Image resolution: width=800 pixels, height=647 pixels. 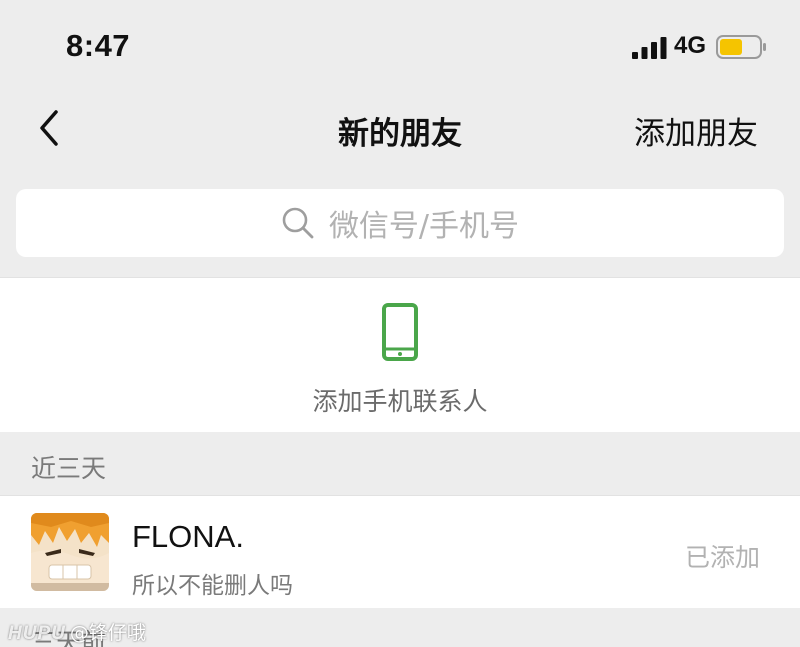 What do you see at coordinates (400, 463) in the screenshot?
I see `section-header-recent: 近三天` at bounding box center [400, 463].